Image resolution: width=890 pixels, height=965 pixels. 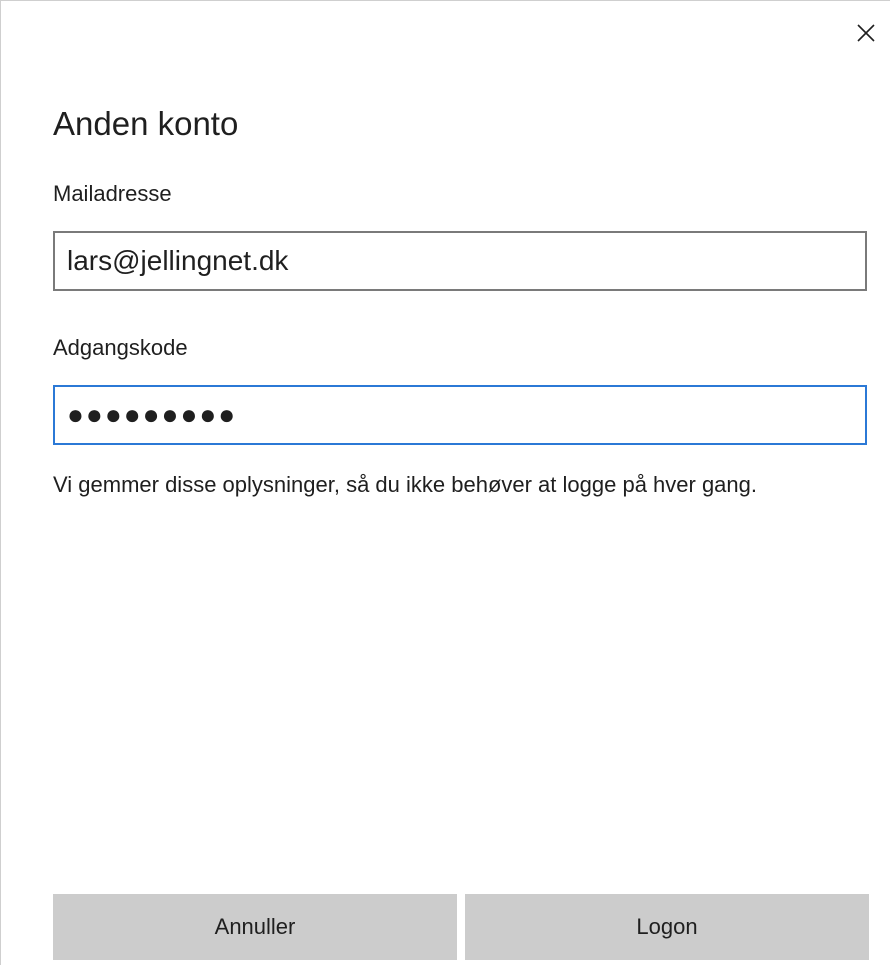 I want to click on email-field: lars@jellingnet.dk, so click(x=460, y=261).